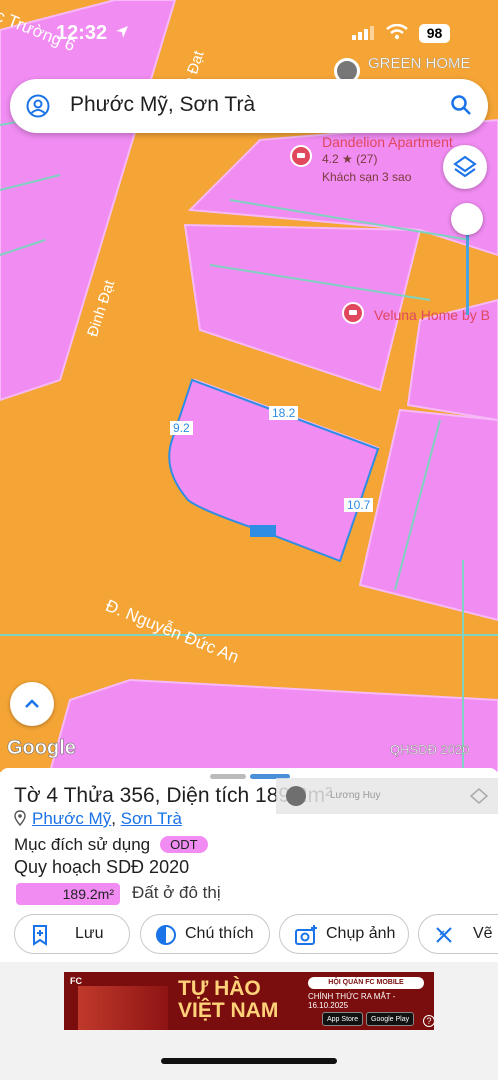 Image resolution: width=498 pixels, height=1080 pixels. I want to click on capture-button: Chụp ảnh, so click(344, 934).